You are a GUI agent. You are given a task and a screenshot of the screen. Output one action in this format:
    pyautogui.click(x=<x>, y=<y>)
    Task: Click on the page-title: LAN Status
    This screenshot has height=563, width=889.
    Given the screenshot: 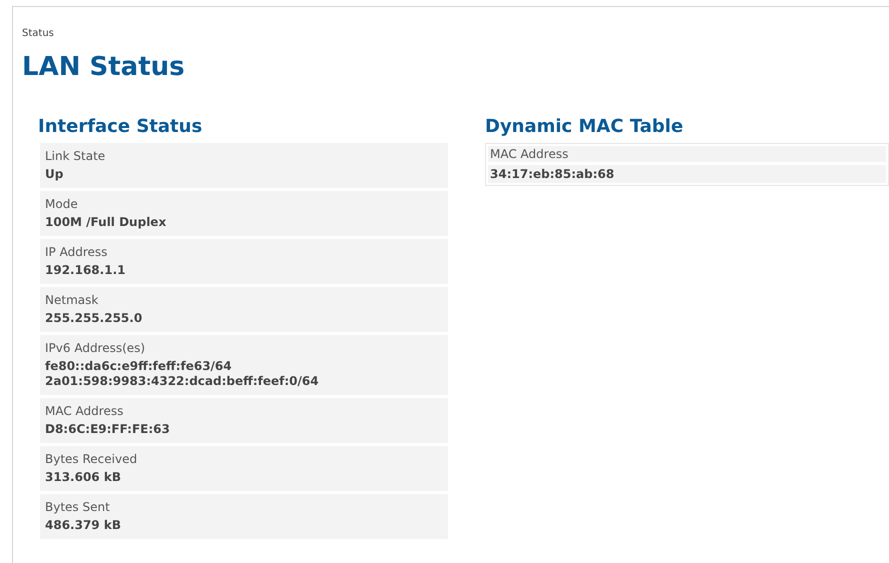 What is the action you would take?
    pyautogui.click(x=104, y=67)
    